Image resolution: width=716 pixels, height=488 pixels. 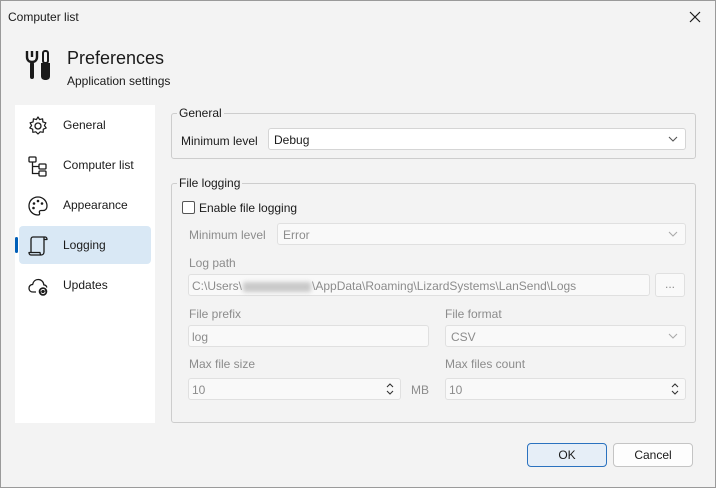 I want to click on ok-button: OK, so click(x=567, y=455).